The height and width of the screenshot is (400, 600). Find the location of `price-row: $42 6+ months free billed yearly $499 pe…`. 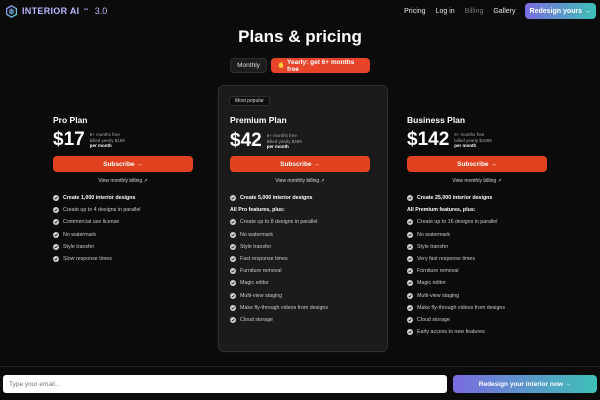

price-row: $42 6+ months free billed yearly $499 pe… is located at coordinates (266, 141).